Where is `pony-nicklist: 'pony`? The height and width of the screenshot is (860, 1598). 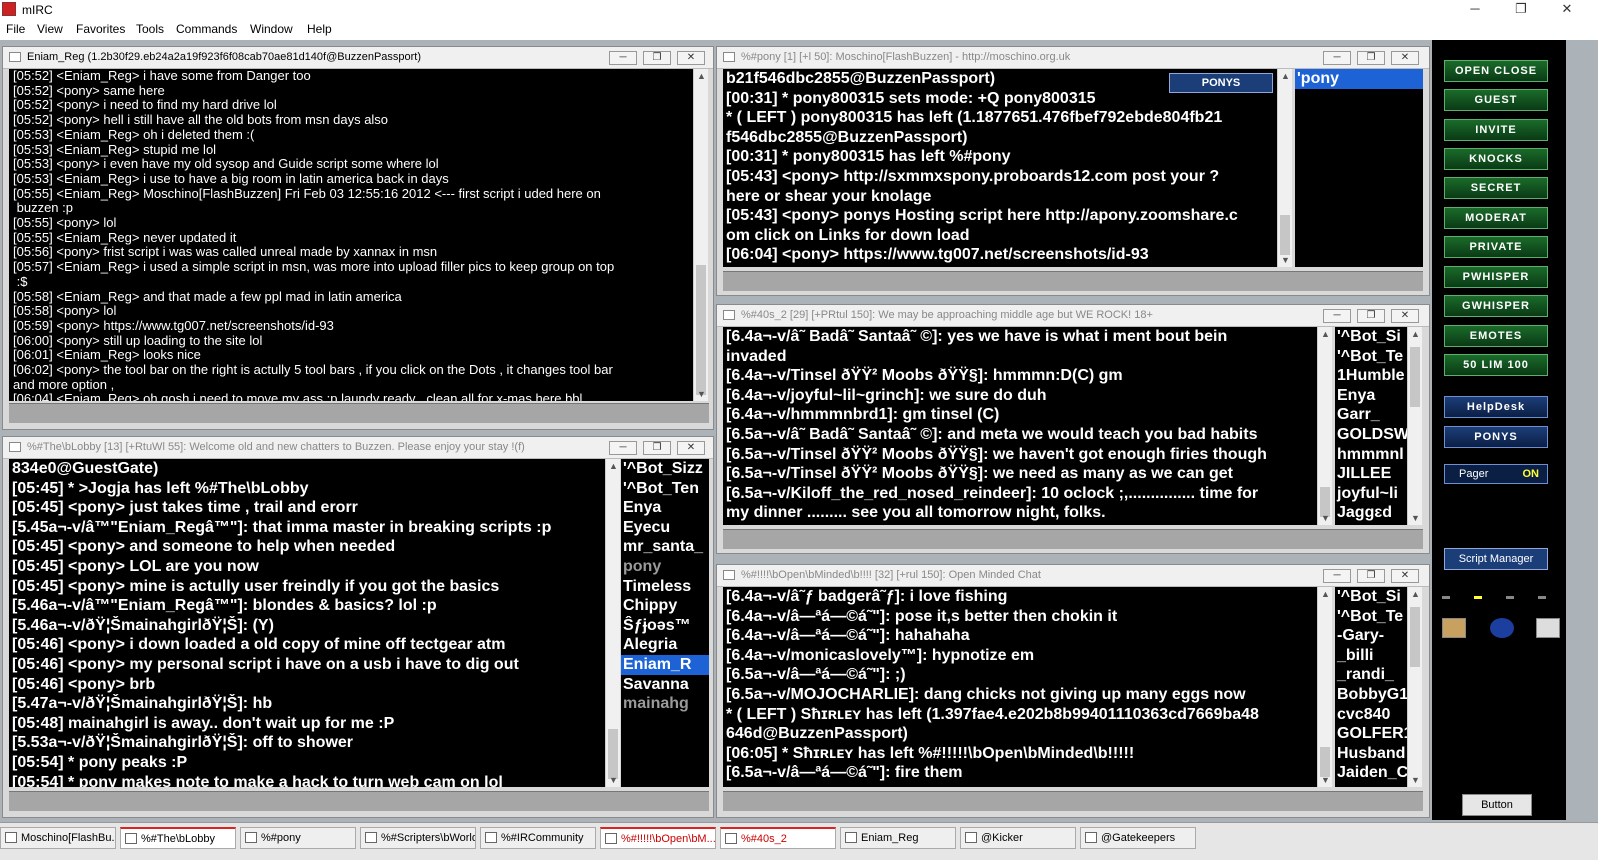 pony-nicklist: 'pony is located at coordinates (1359, 168).